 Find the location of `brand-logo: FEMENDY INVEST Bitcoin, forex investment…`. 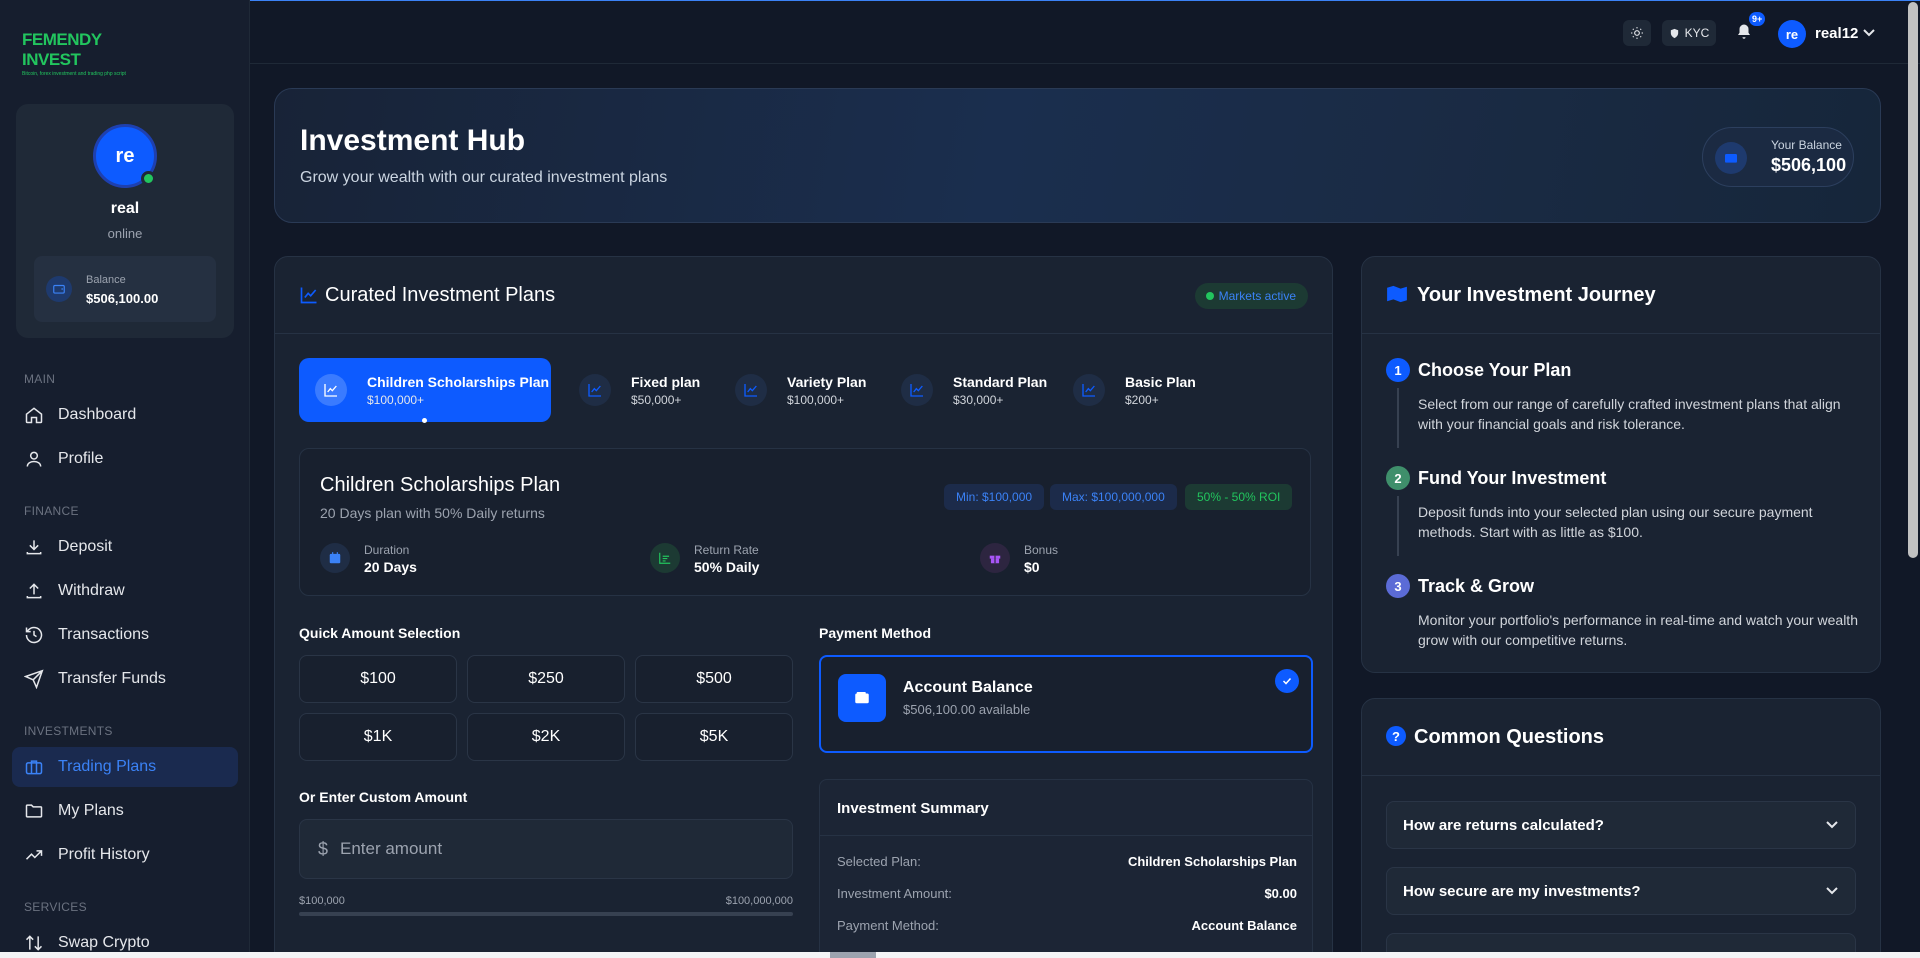

brand-logo: FEMENDY INVEST Bitcoin, forex investment… is located at coordinates (77, 53).